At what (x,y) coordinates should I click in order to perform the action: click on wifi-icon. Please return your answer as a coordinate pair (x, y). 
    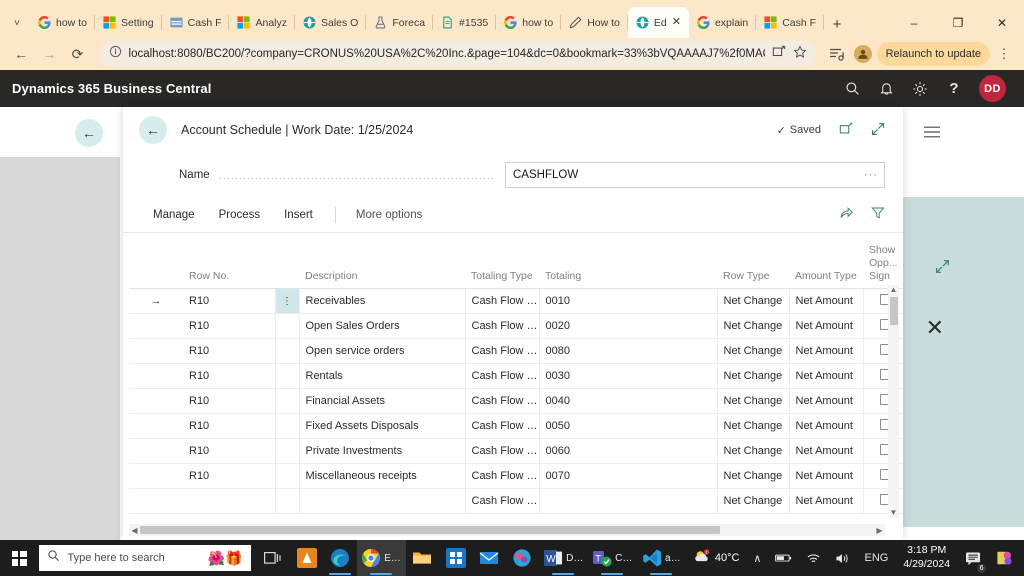
    Looking at the image, I should click on (813, 558).